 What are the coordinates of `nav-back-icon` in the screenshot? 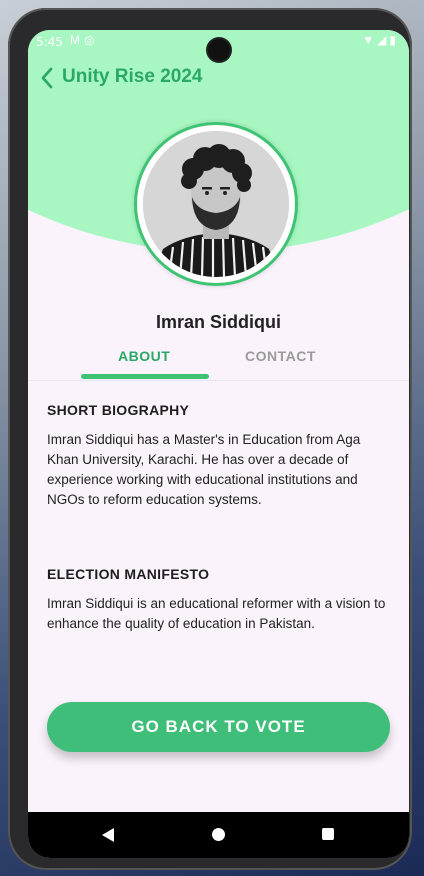 It's located at (108, 835).